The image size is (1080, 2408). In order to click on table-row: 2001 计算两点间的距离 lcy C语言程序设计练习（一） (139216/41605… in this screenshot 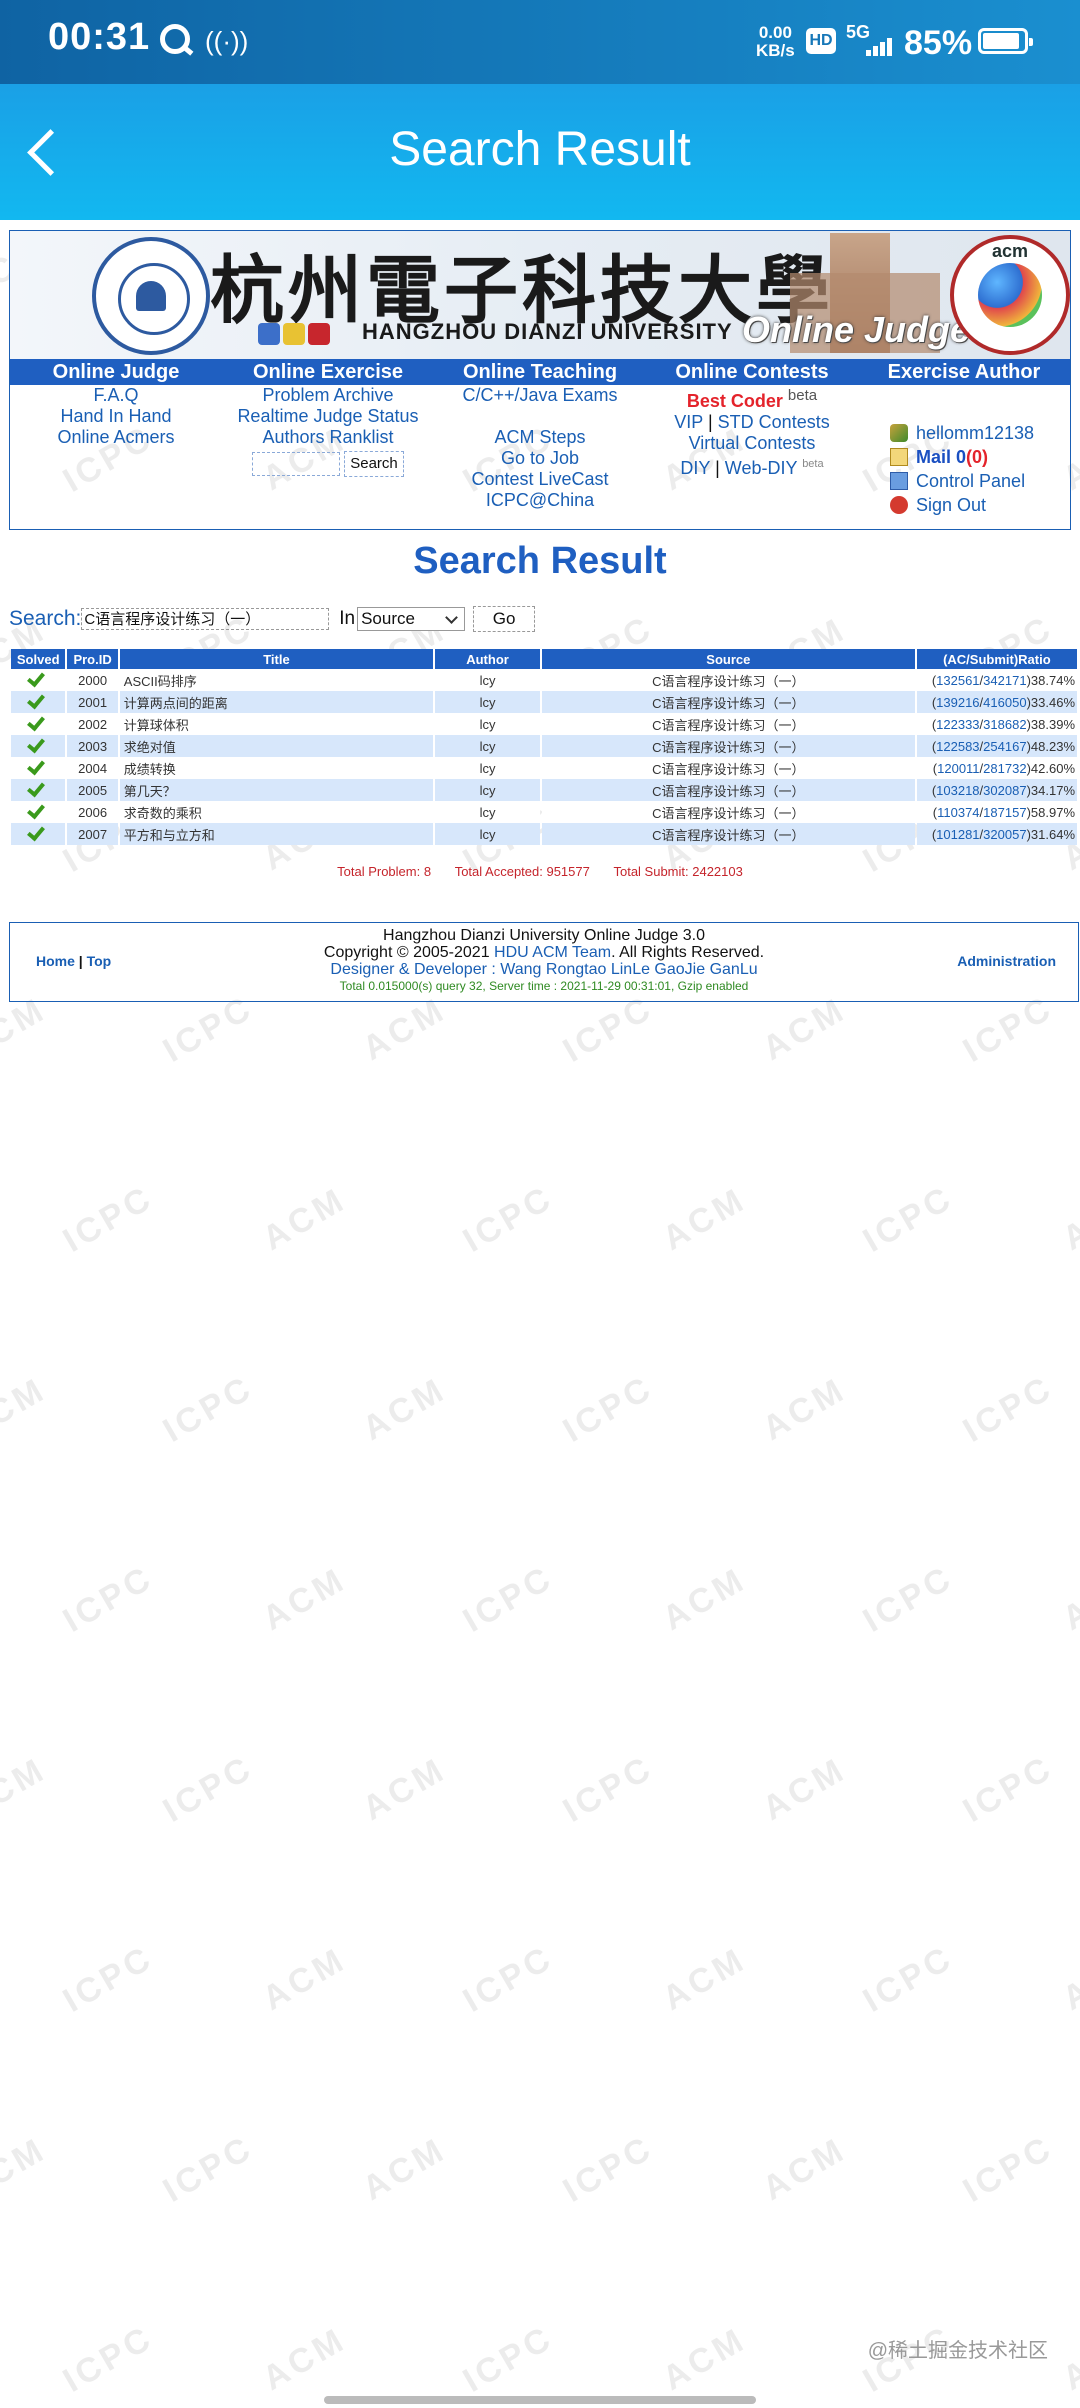, I will do `click(544, 702)`.